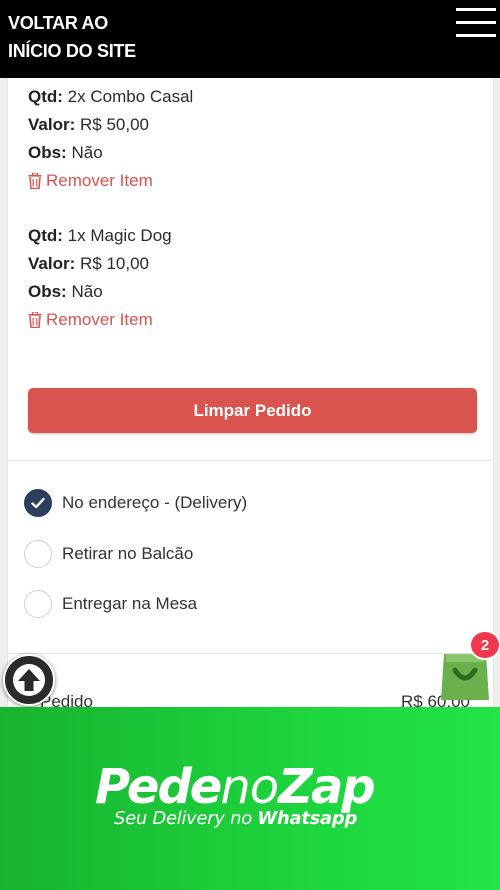 The width and height of the screenshot is (500, 890). Describe the element at coordinates (155, 502) in the screenshot. I see `delivery-option-label: No endereço - (Delivery)` at that location.